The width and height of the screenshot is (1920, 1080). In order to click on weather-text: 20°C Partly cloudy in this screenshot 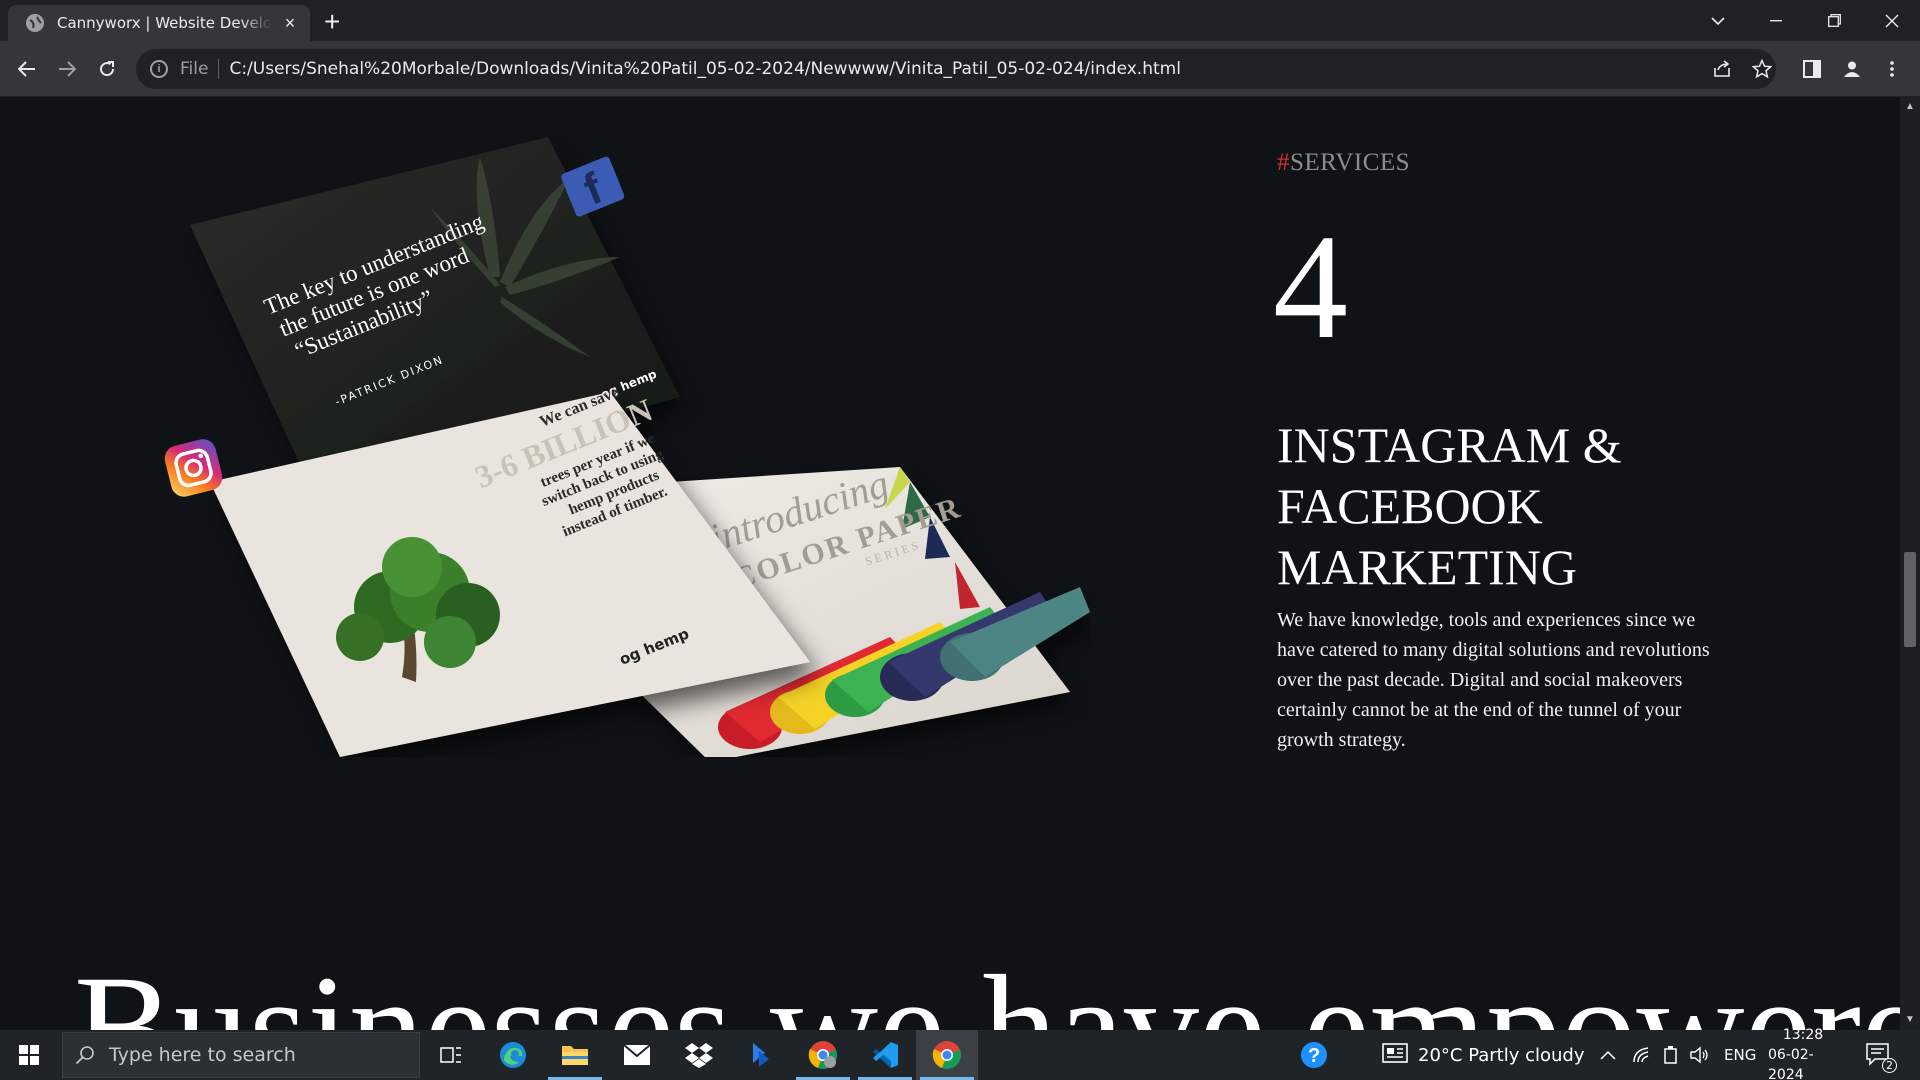, I will do `click(1501, 1055)`.